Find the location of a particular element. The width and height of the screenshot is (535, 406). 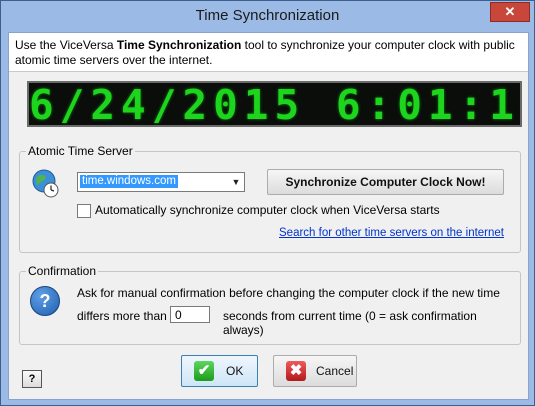

question-icon: ? is located at coordinates (45, 301).